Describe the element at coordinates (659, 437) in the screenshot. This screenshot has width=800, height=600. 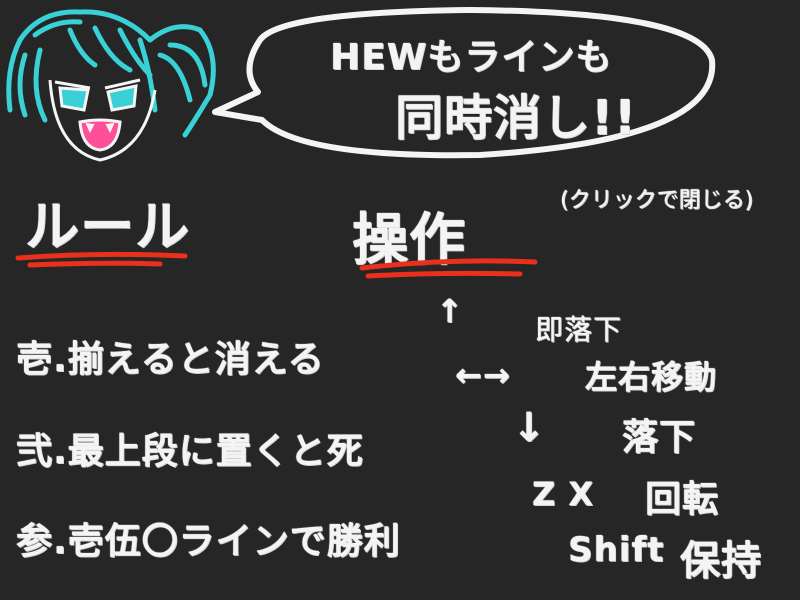
I see `control-action-soft-drop: 落下` at that location.